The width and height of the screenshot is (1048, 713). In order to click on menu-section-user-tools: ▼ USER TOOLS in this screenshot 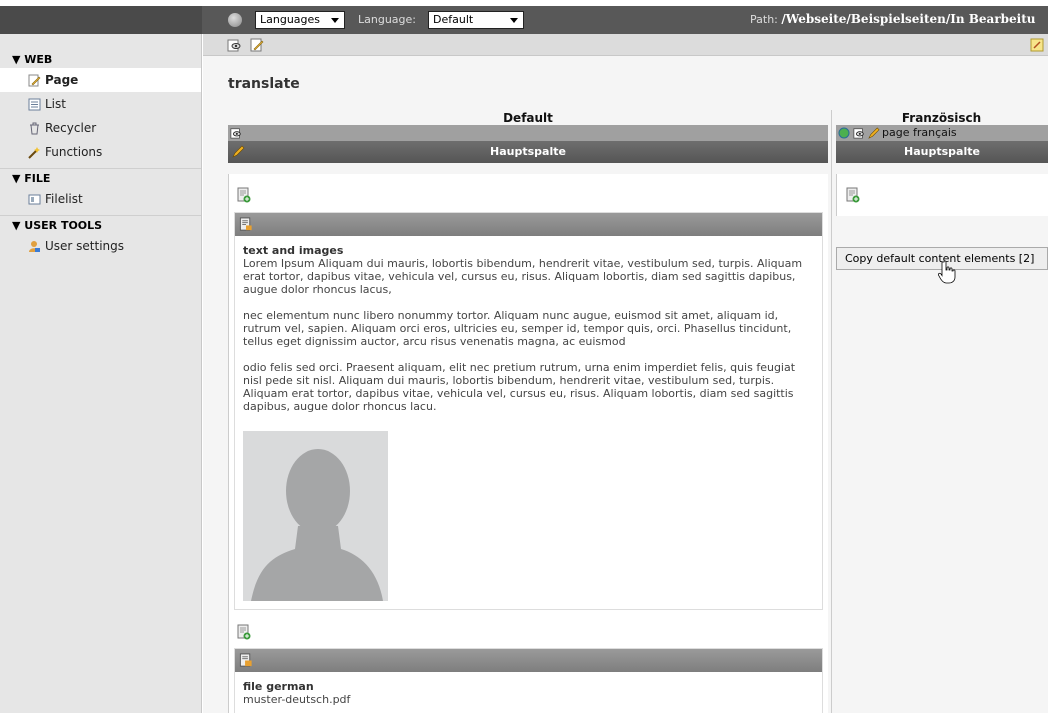, I will do `click(100, 225)`.